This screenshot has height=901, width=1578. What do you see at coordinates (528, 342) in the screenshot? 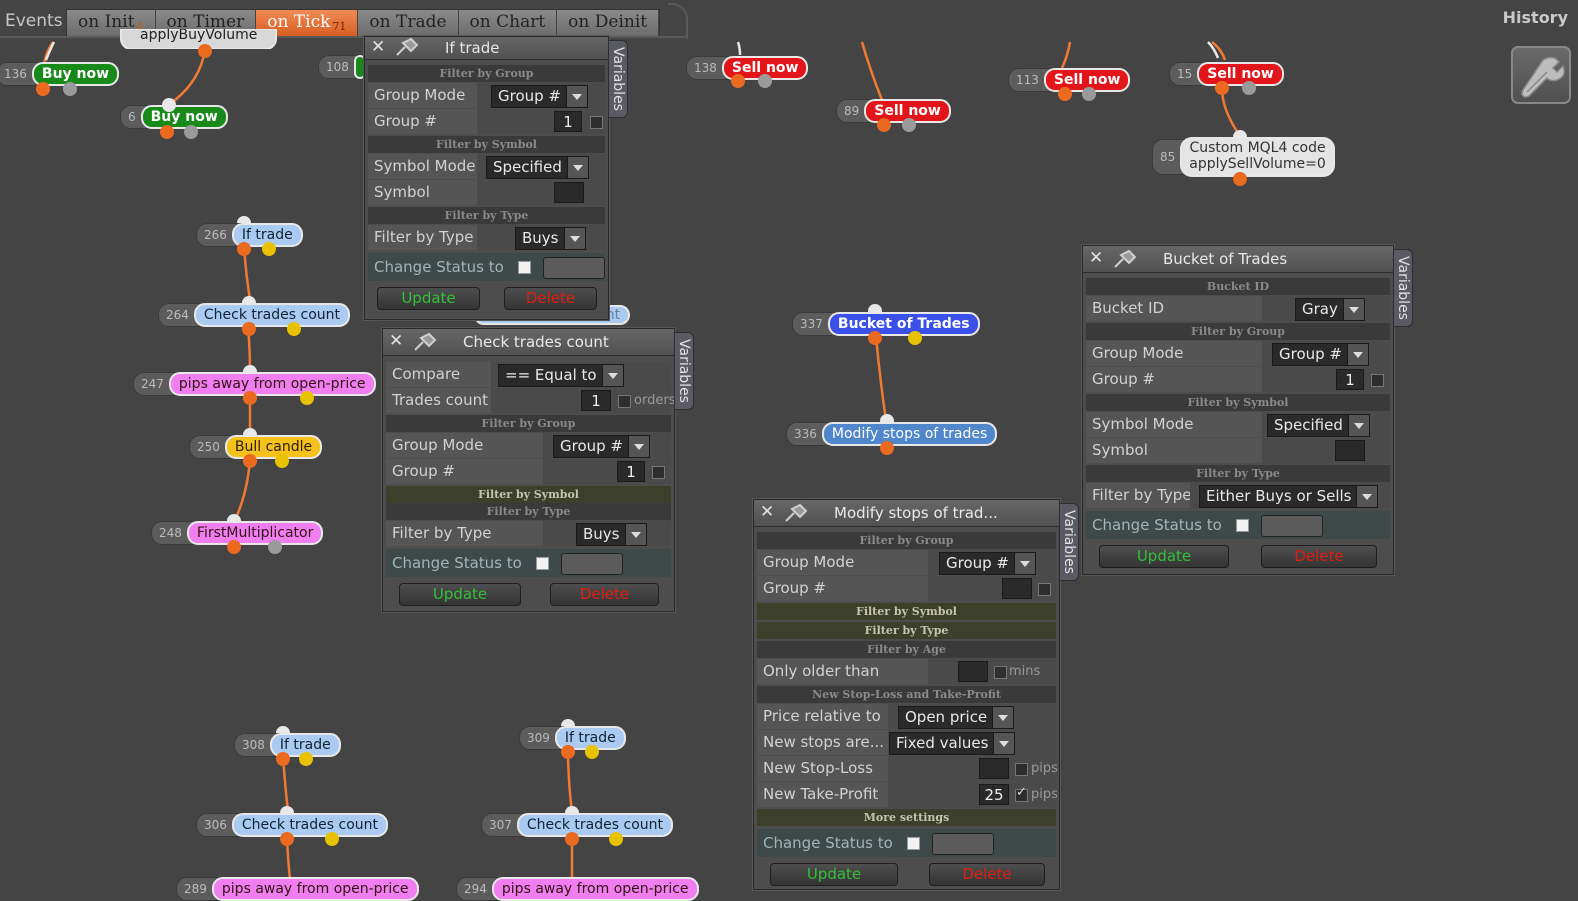
I see `panel-header: ✕ Check trades count` at bounding box center [528, 342].